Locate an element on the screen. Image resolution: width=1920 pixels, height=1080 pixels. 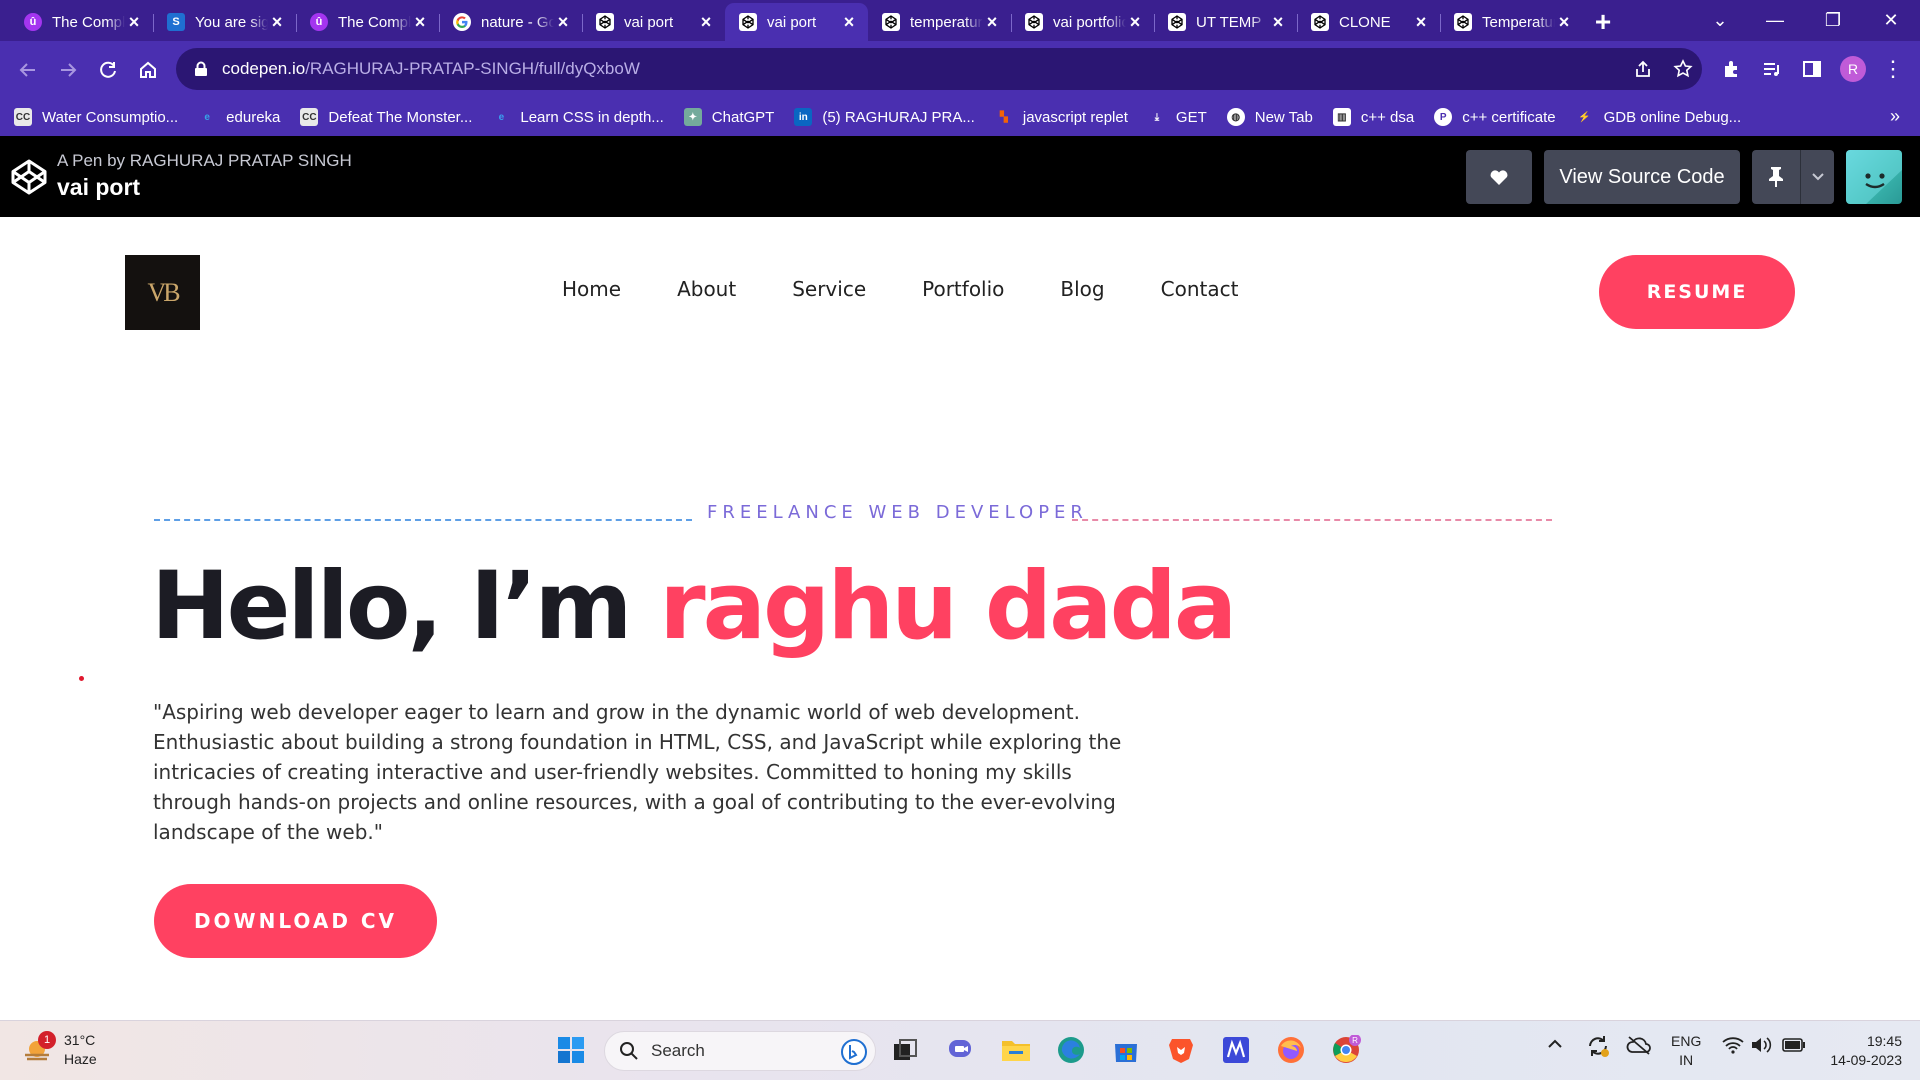
new-tab-button: + is located at coordinates (1603, 22).